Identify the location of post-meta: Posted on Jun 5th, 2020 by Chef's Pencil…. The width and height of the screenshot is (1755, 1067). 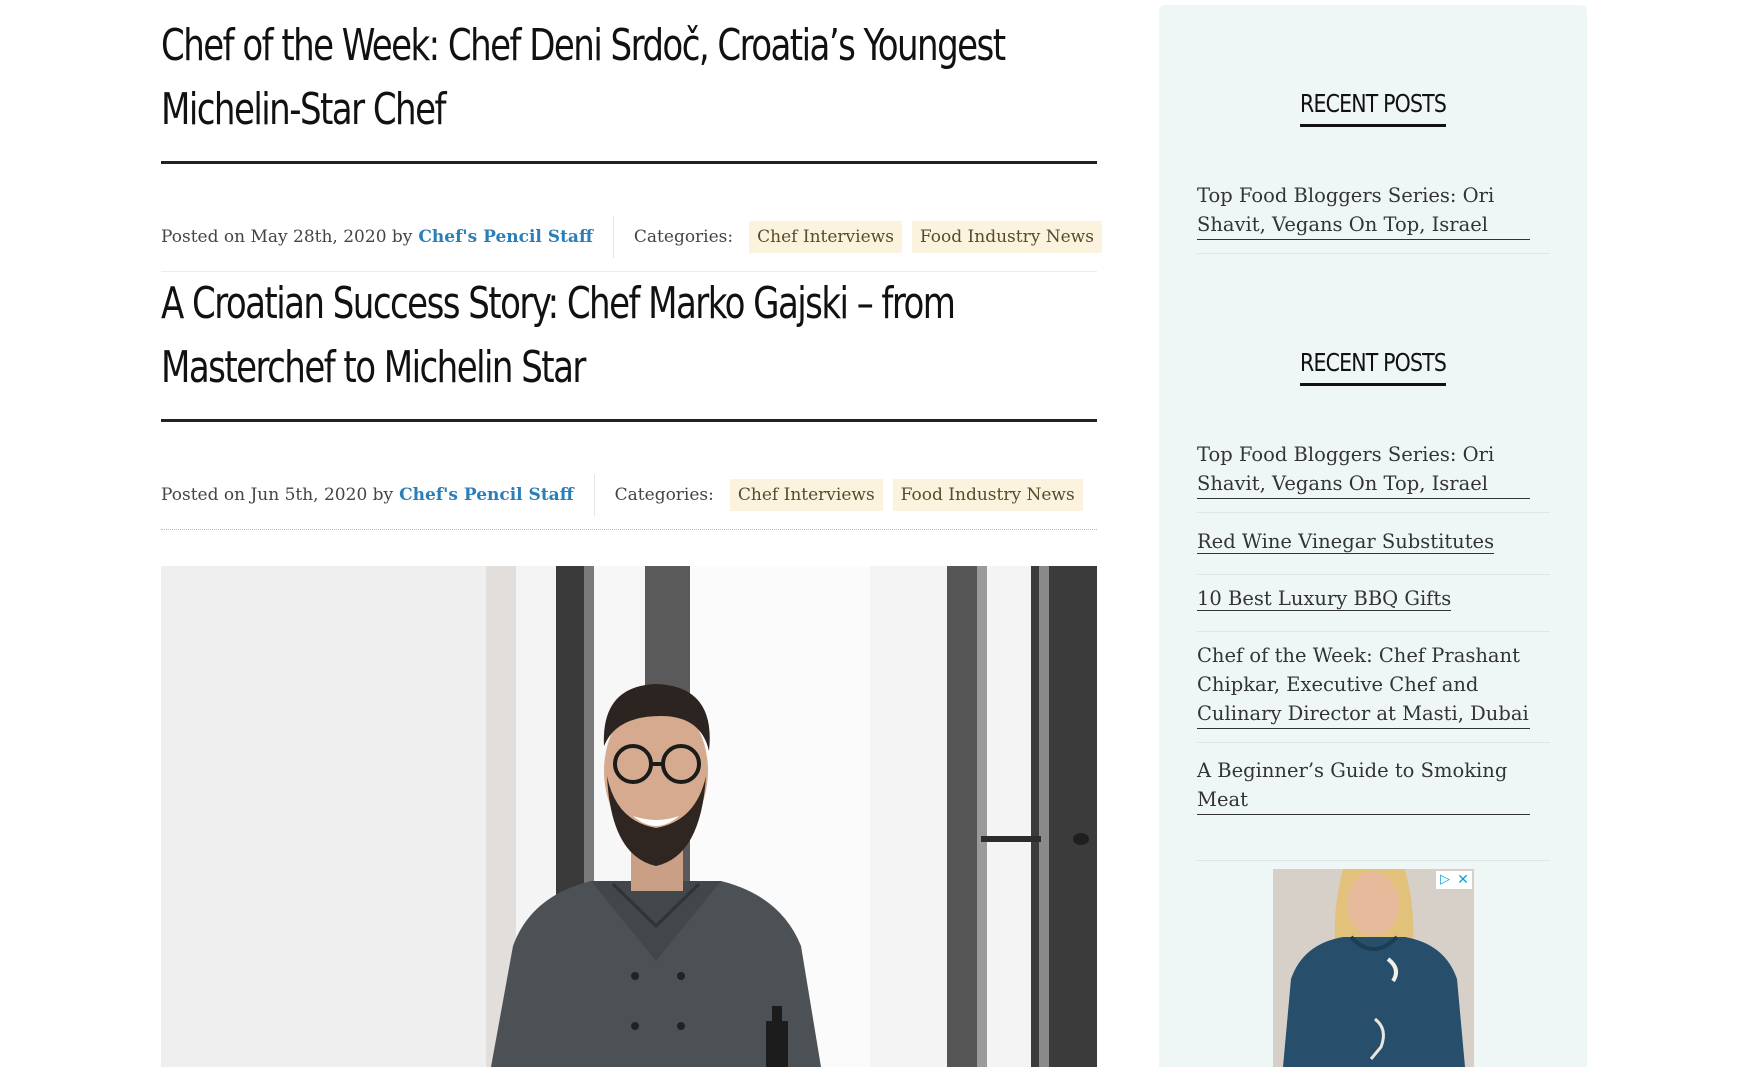
(627, 495).